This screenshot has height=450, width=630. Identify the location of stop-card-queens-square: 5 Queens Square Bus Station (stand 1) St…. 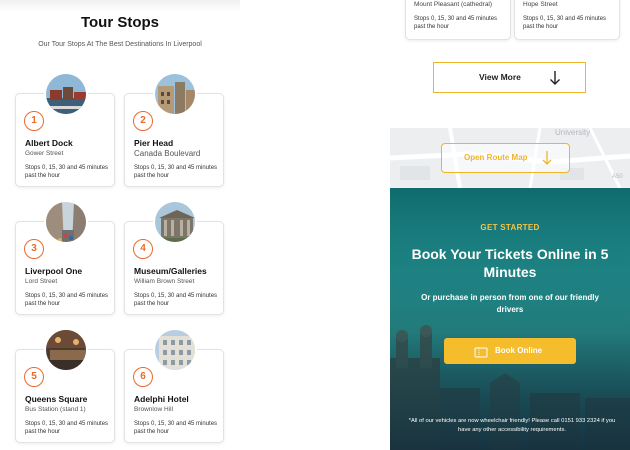
(65, 385).